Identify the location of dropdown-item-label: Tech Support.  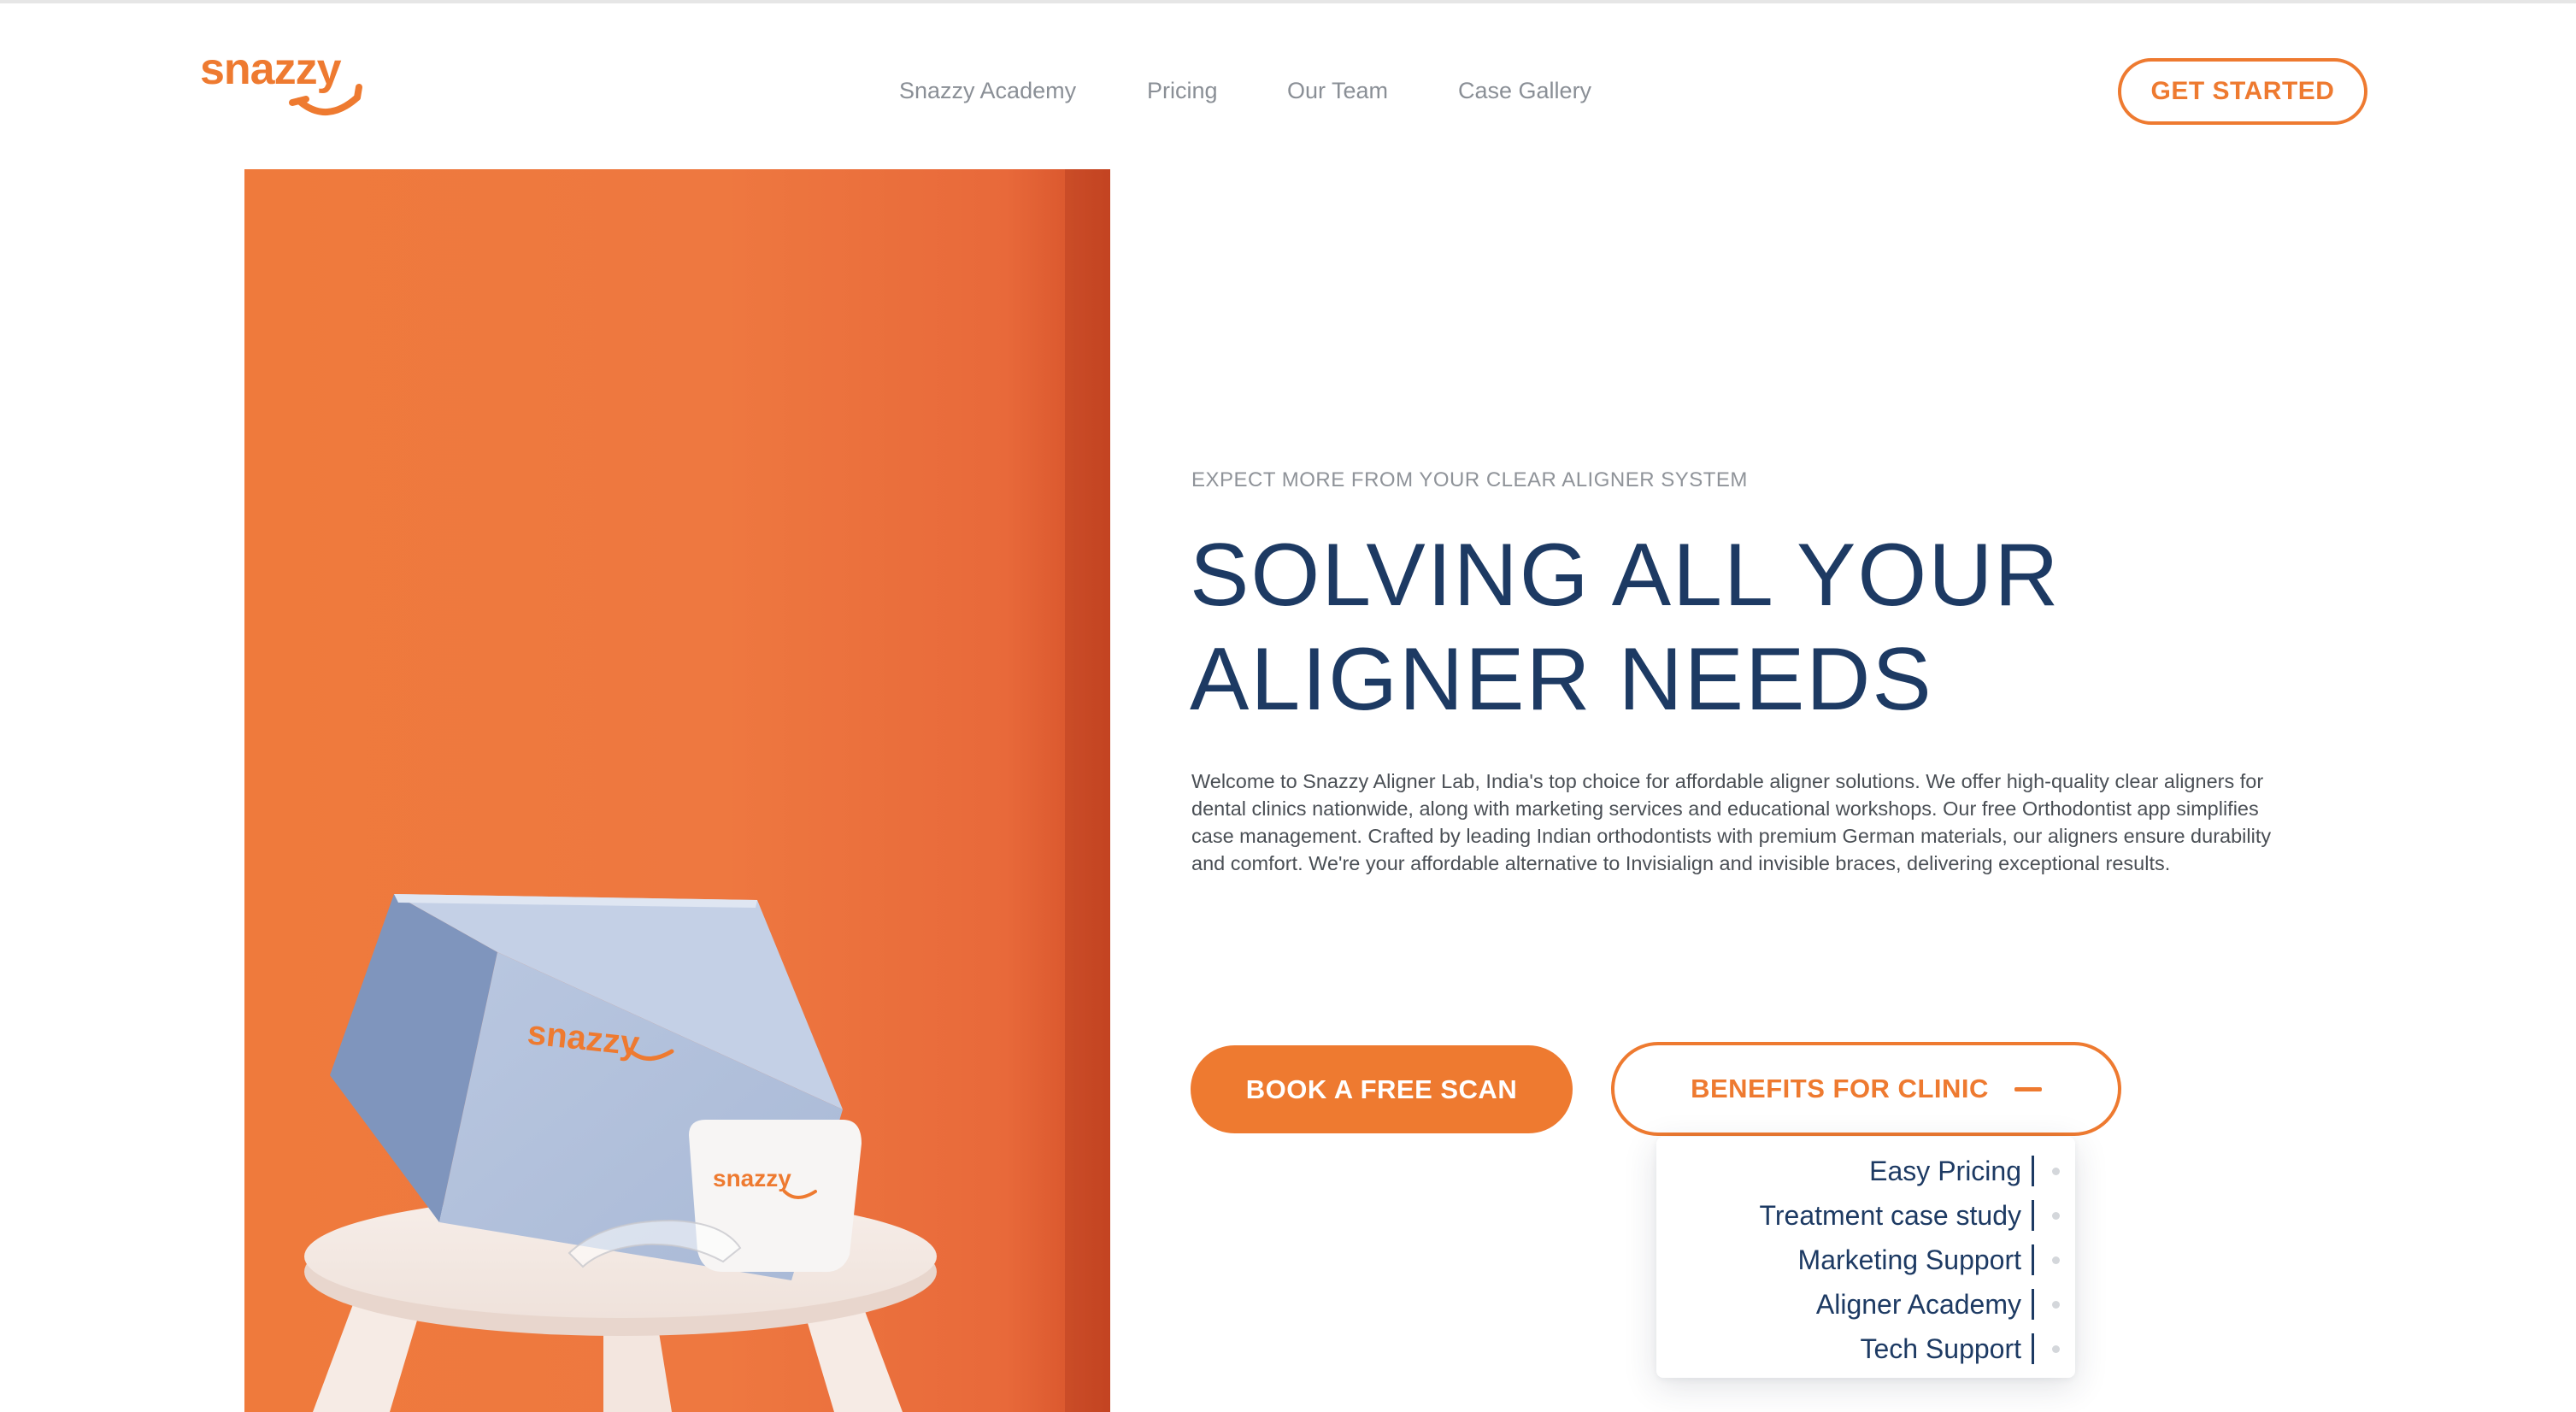
(1940, 1348).